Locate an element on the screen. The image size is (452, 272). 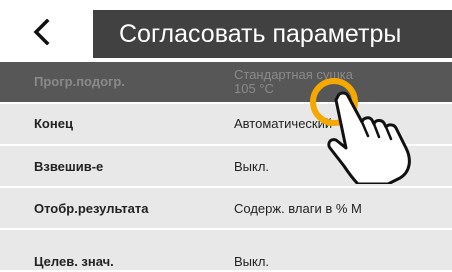
list-item-label: Взвешив-е is located at coordinates (69, 166).